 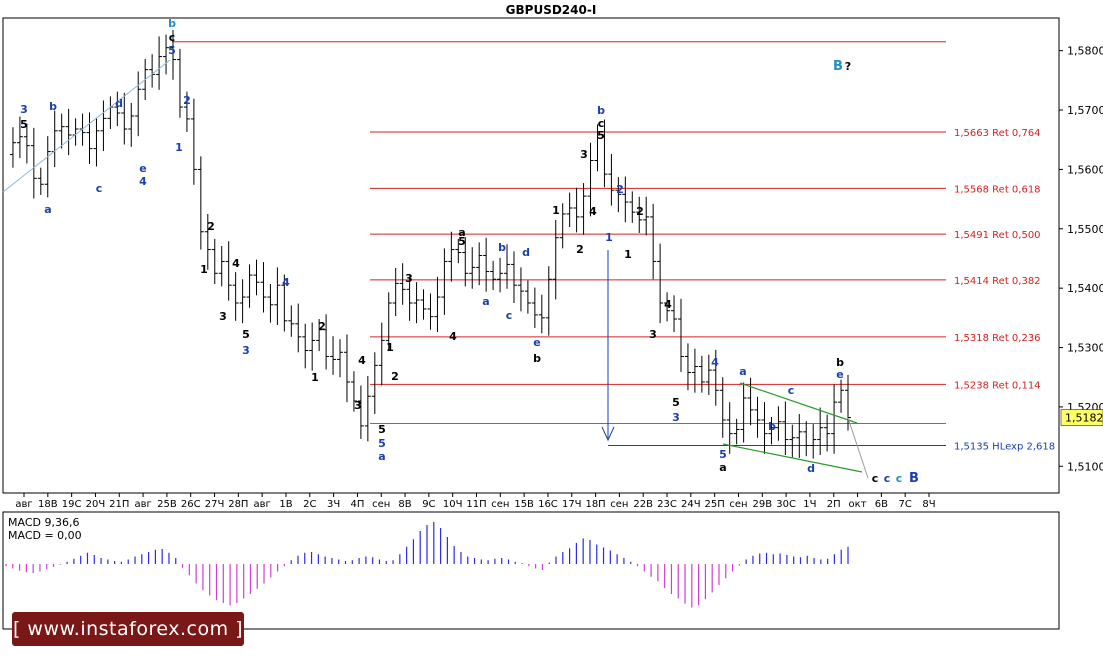 What do you see at coordinates (548, 504) in the screenshot?
I see `x-tick-label: 16С` at bounding box center [548, 504].